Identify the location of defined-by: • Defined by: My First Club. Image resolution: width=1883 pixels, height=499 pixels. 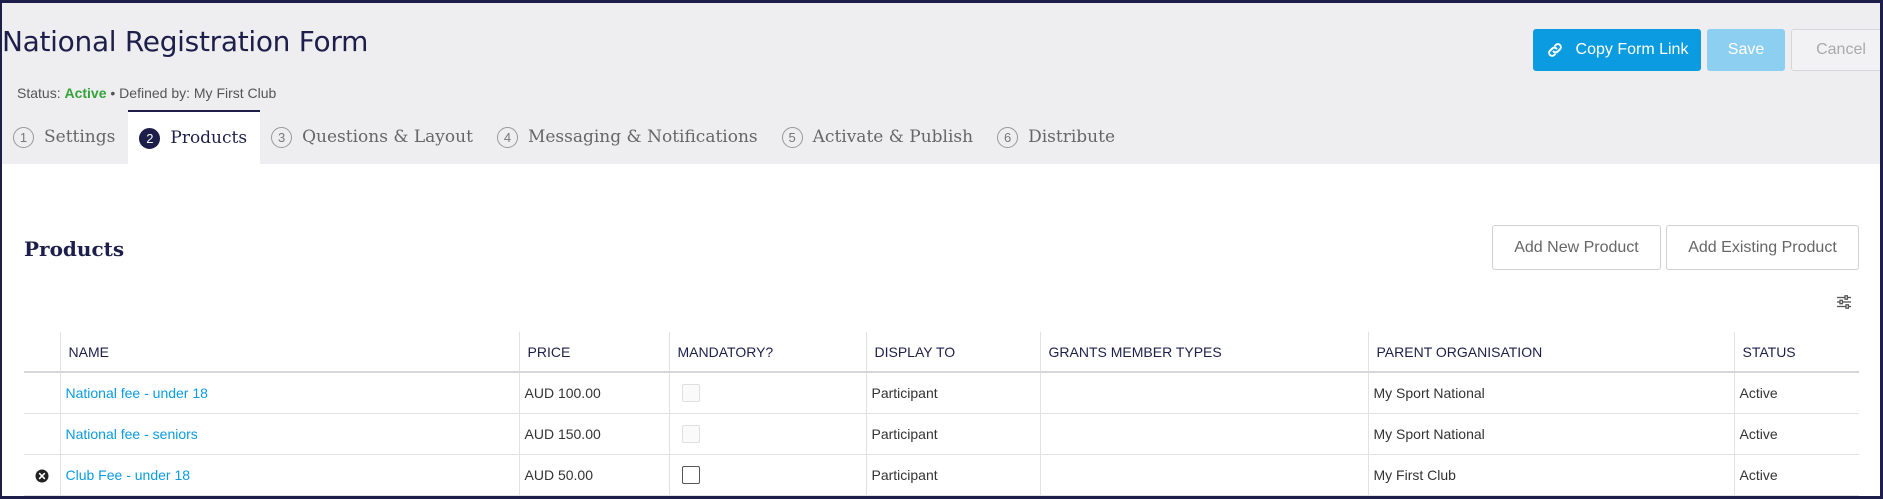
(191, 93).